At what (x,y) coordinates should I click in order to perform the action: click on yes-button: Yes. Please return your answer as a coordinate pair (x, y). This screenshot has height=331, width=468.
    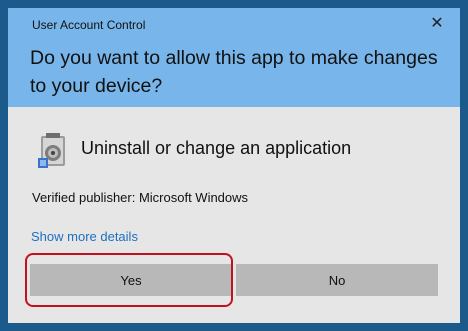
    Looking at the image, I should click on (131, 280).